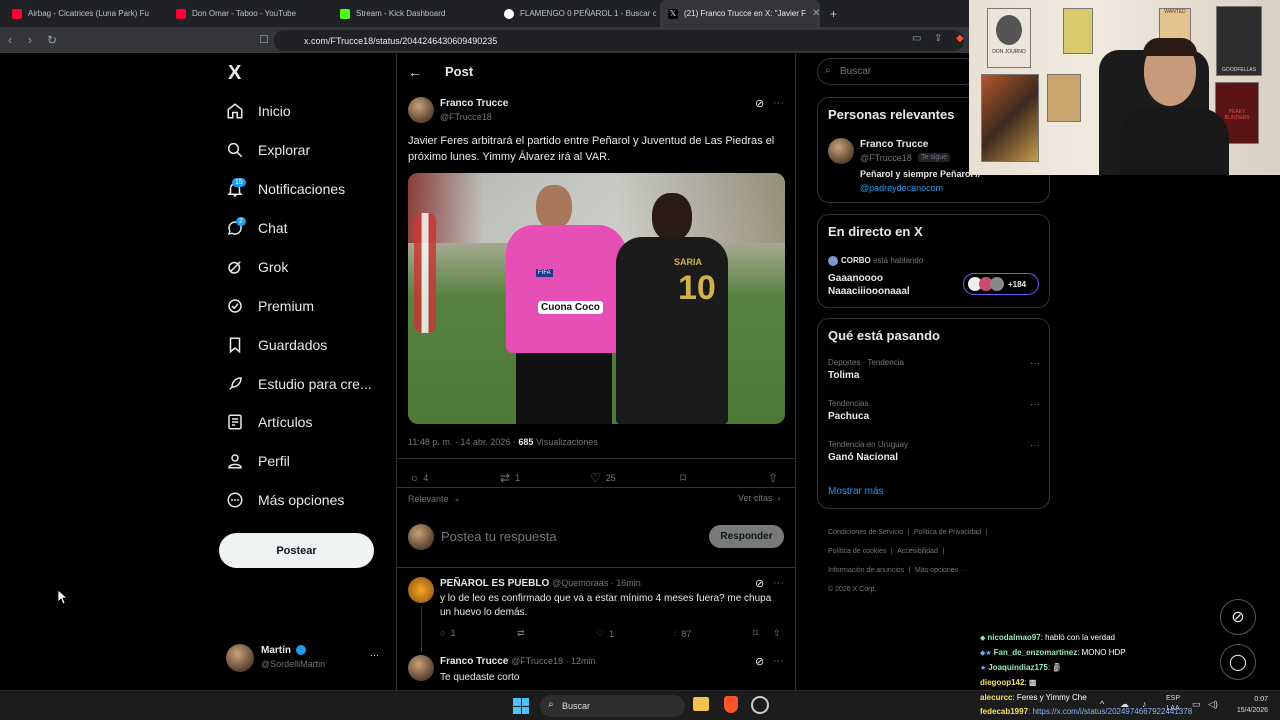 This screenshot has height=720, width=1280. Describe the element at coordinates (886, 158) in the screenshot. I see `relevant-handle: @FTrucce18` at that location.